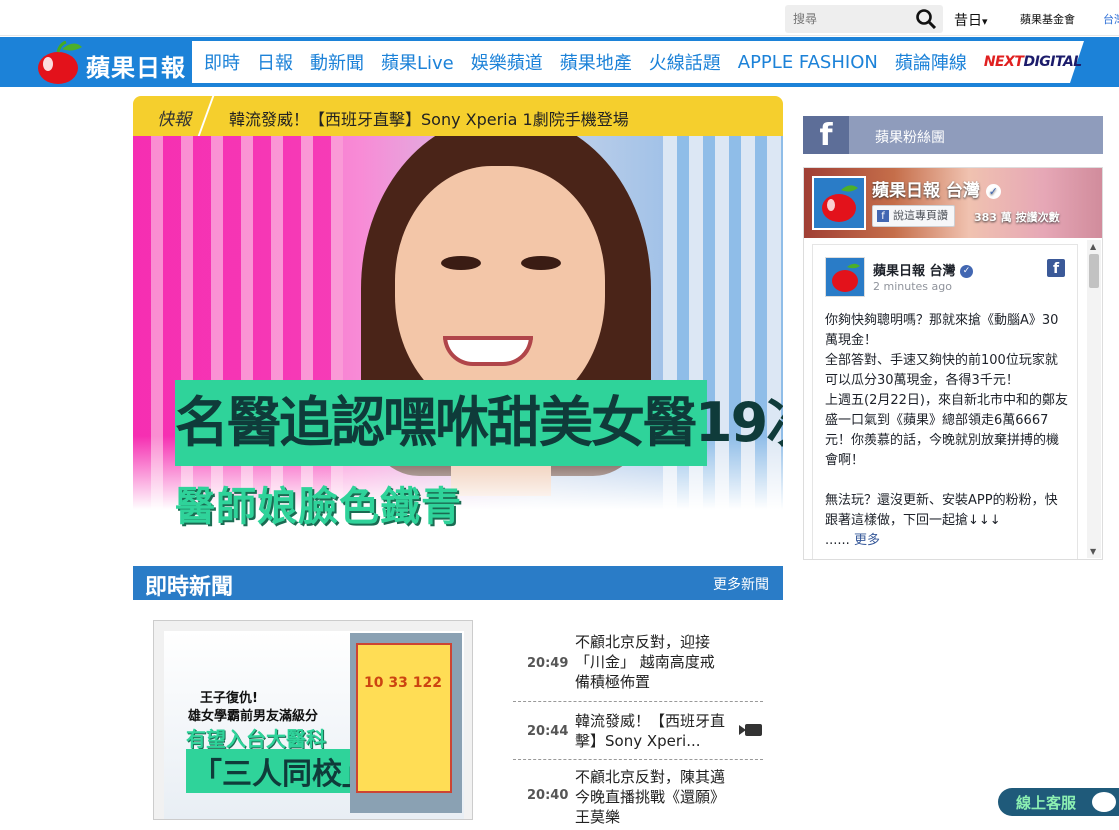  Describe the element at coordinates (507, 62) in the screenshot. I see `nav-item-entertainment: 娛樂蘋道` at that location.